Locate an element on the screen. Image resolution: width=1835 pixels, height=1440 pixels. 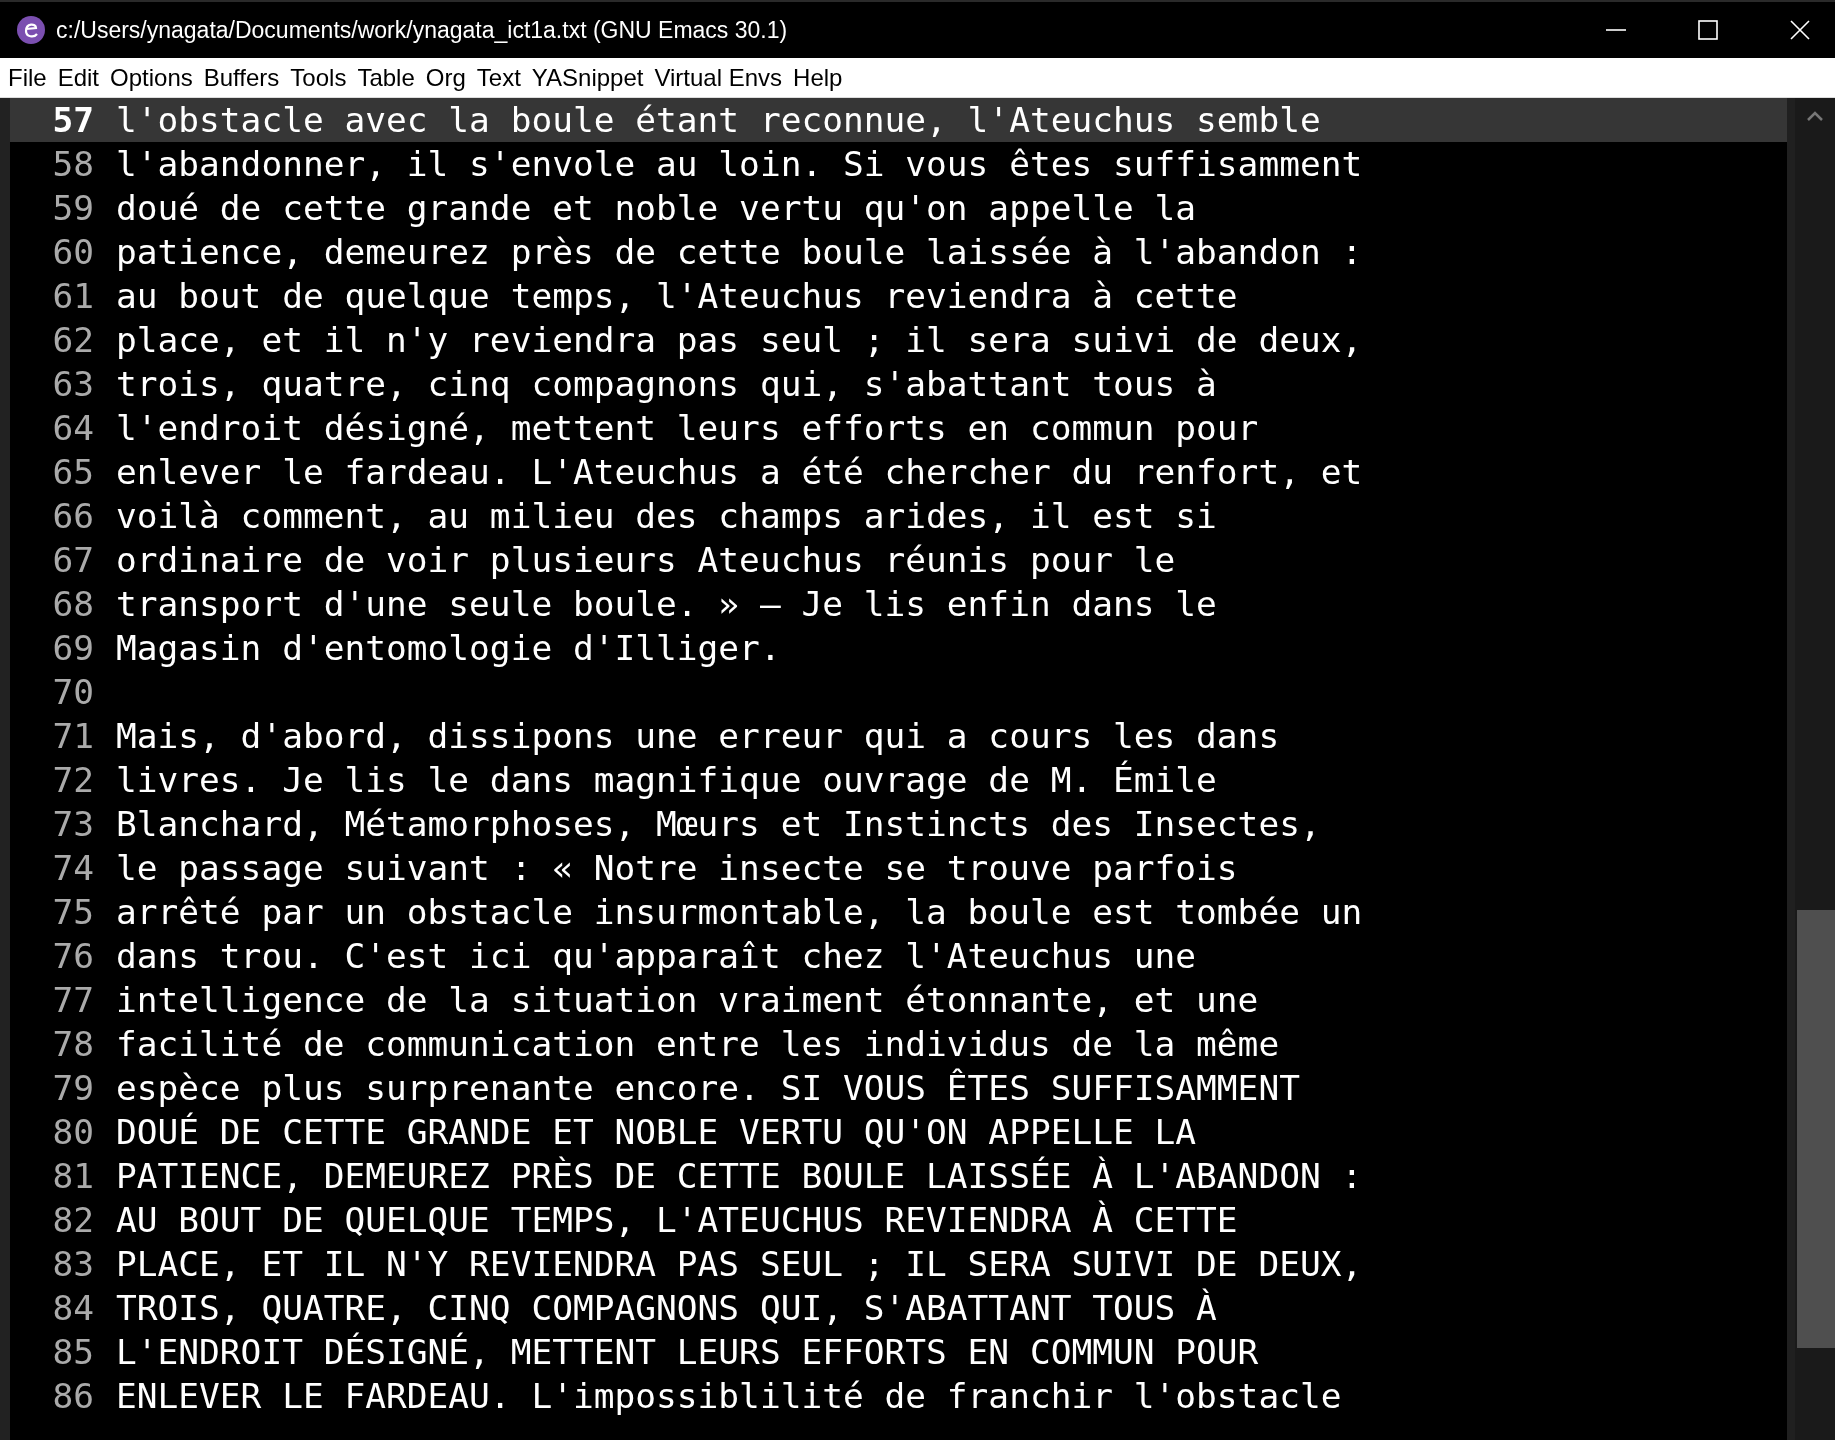
scrollbar-thumb is located at coordinates (1816, 1129).